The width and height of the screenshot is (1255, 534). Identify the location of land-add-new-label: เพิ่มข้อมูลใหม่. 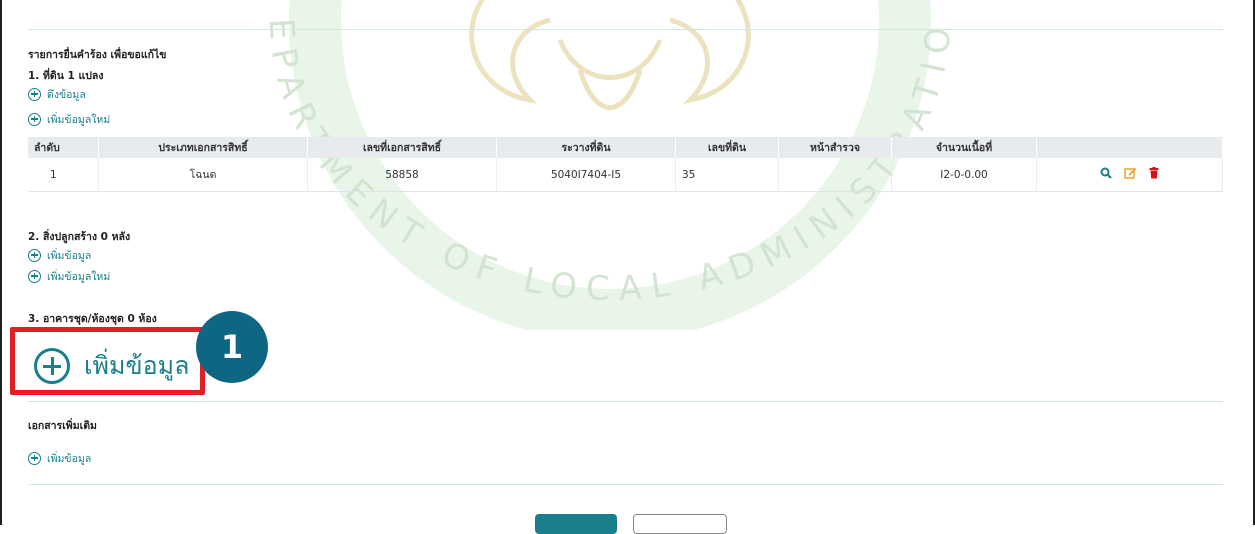
(79, 119).